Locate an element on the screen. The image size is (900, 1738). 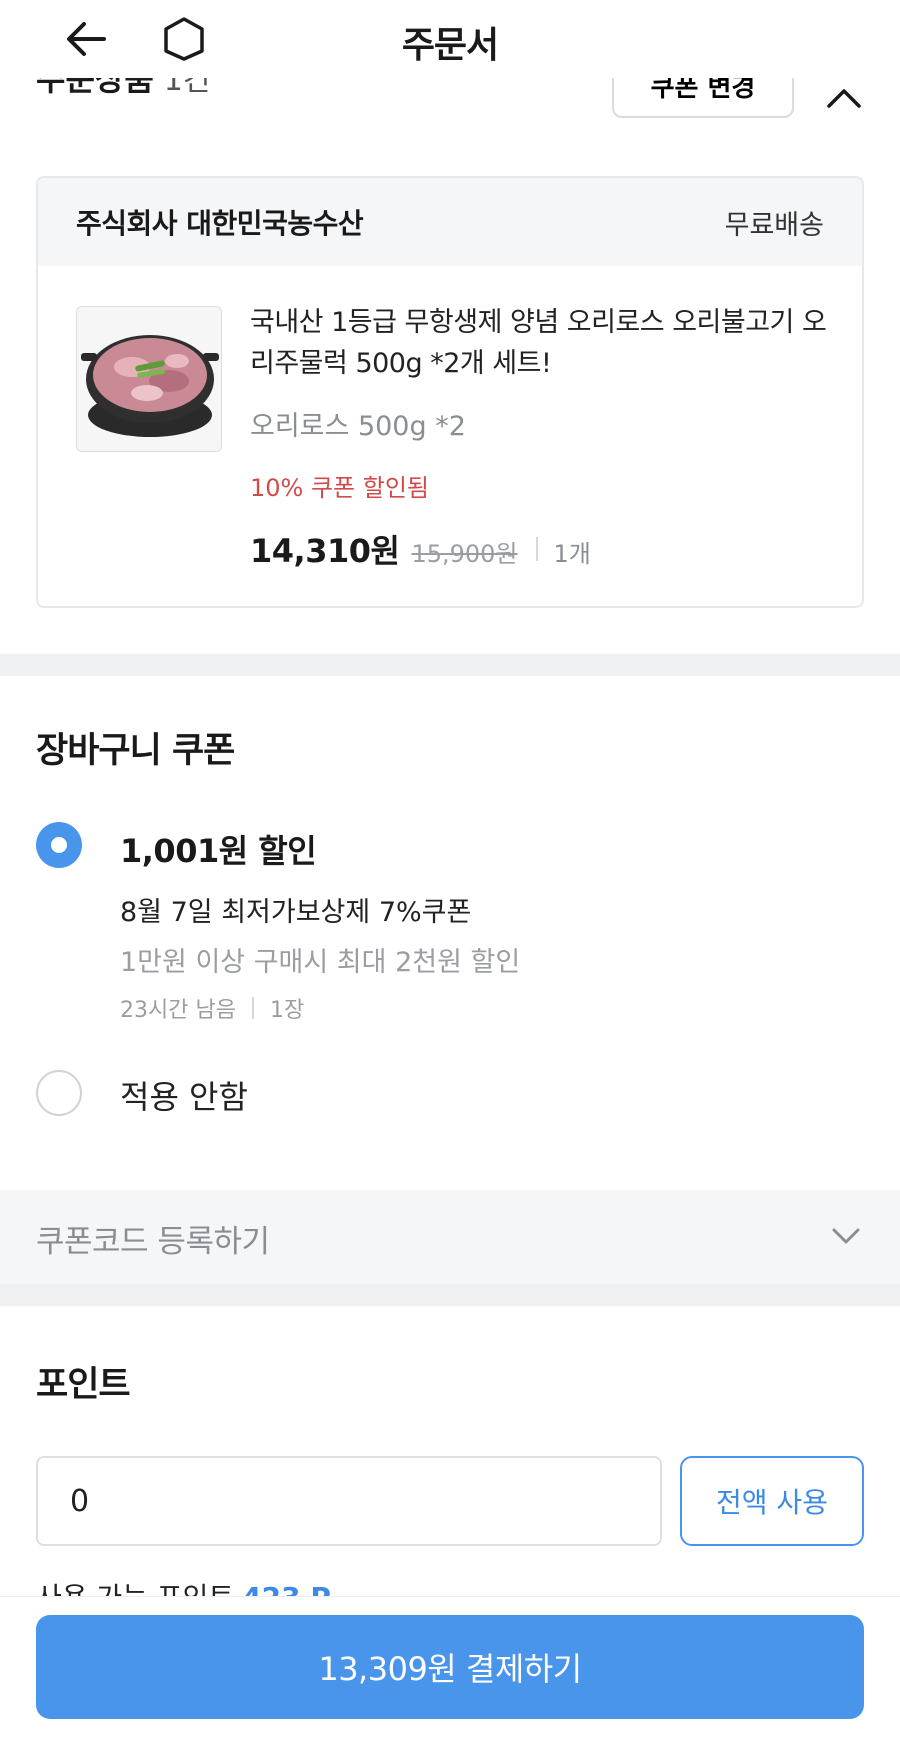
original-price: 15,900원 is located at coordinates (464, 554).